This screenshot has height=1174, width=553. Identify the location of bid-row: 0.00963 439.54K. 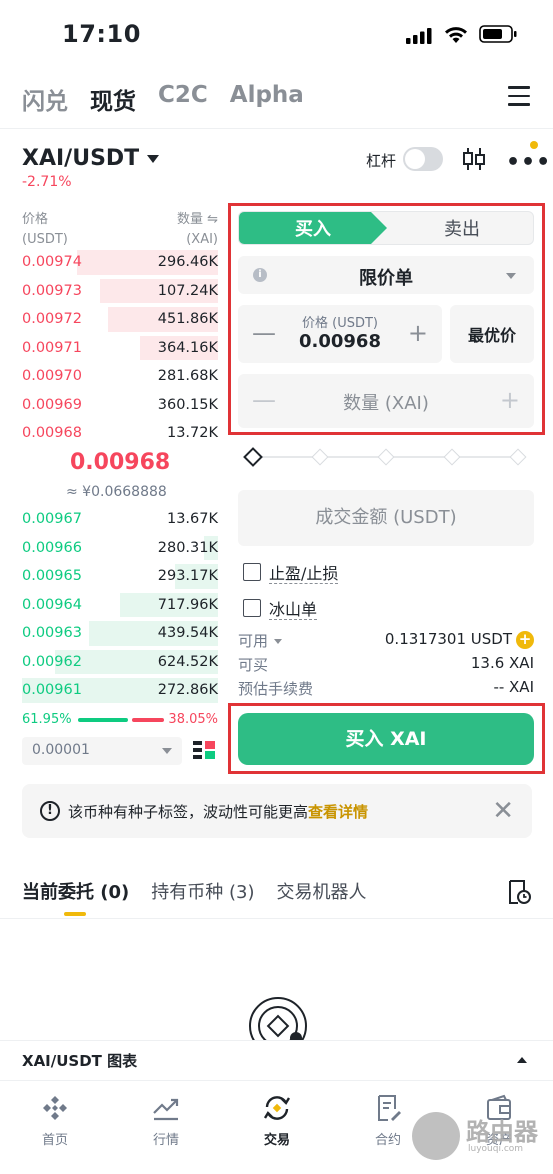
(120, 633).